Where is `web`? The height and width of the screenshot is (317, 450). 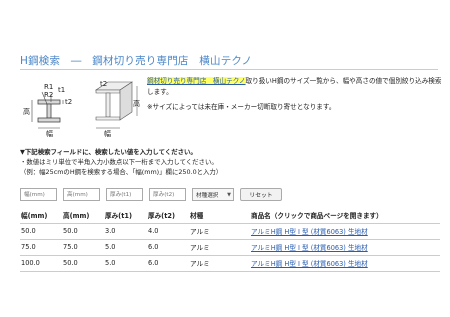
web is located at coordinates (49, 111).